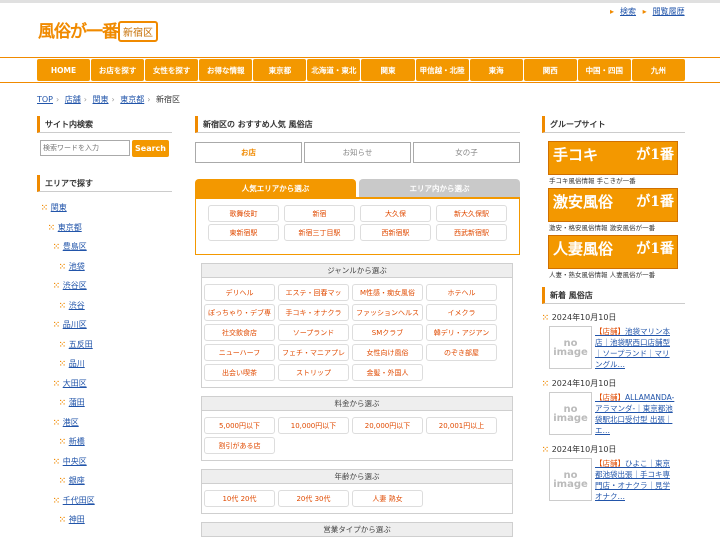  What do you see at coordinates (313, 332) in the screenshot?
I see `genre-button: ソープランド` at bounding box center [313, 332].